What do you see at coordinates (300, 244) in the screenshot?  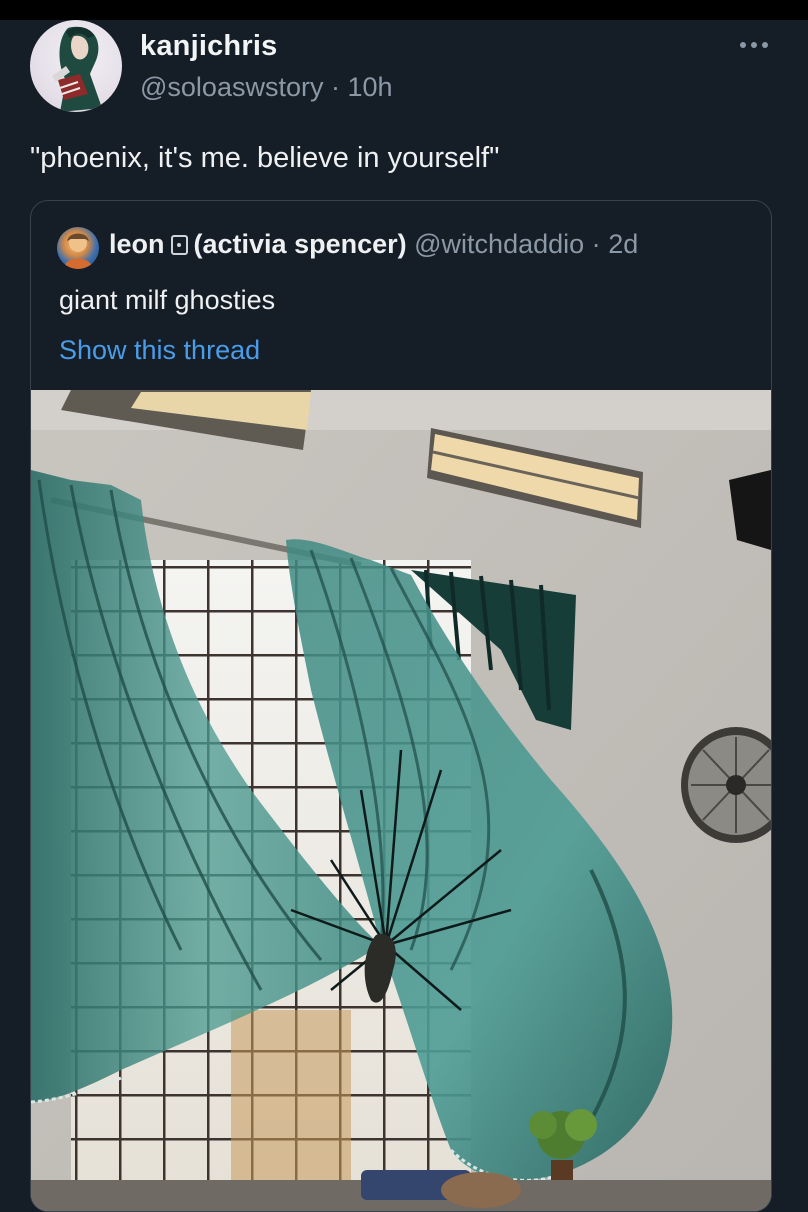 I see `quoted-display-suffix: (activia spencer)` at bounding box center [300, 244].